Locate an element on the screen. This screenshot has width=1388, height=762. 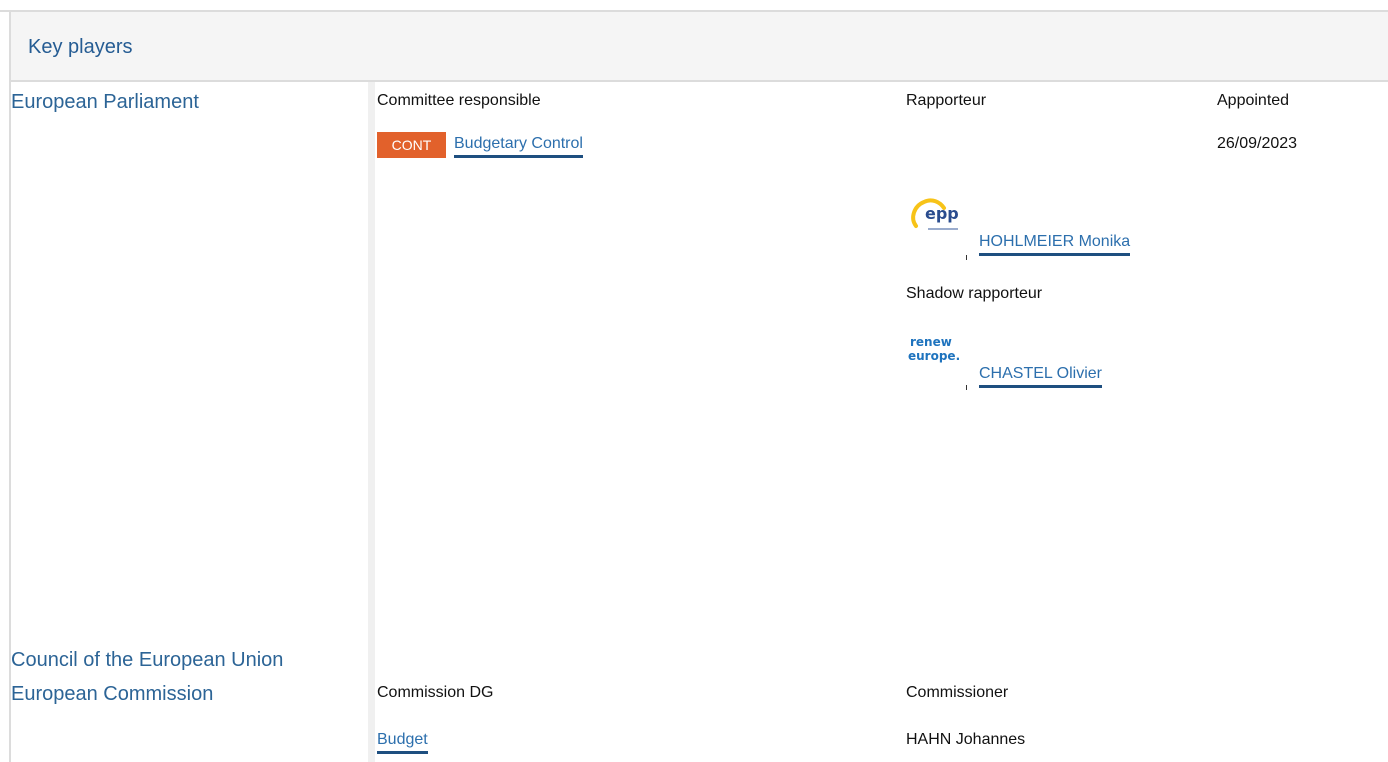
epp-logo-icon: epp is located at coordinates (936, 224).